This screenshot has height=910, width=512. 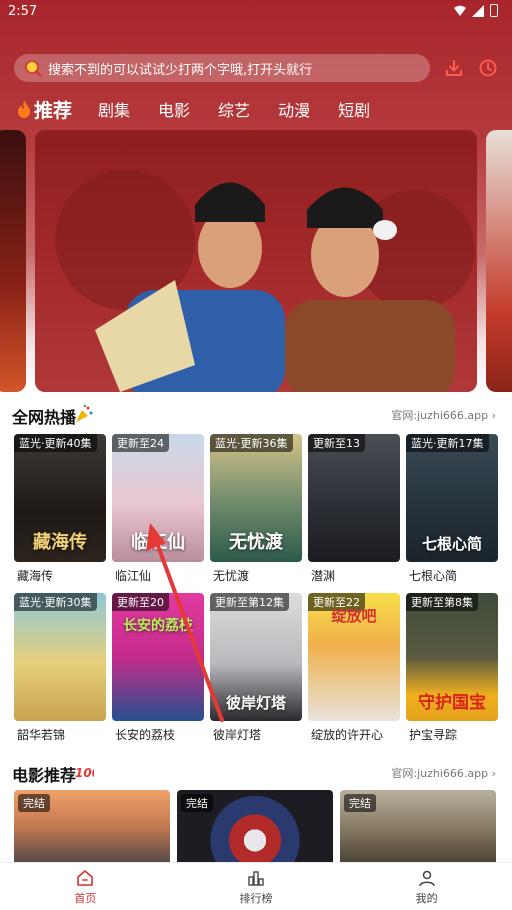 What do you see at coordinates (23, 11) in the screenshot?
I see `status-time: 2:57` at bounding box center [23, 11].